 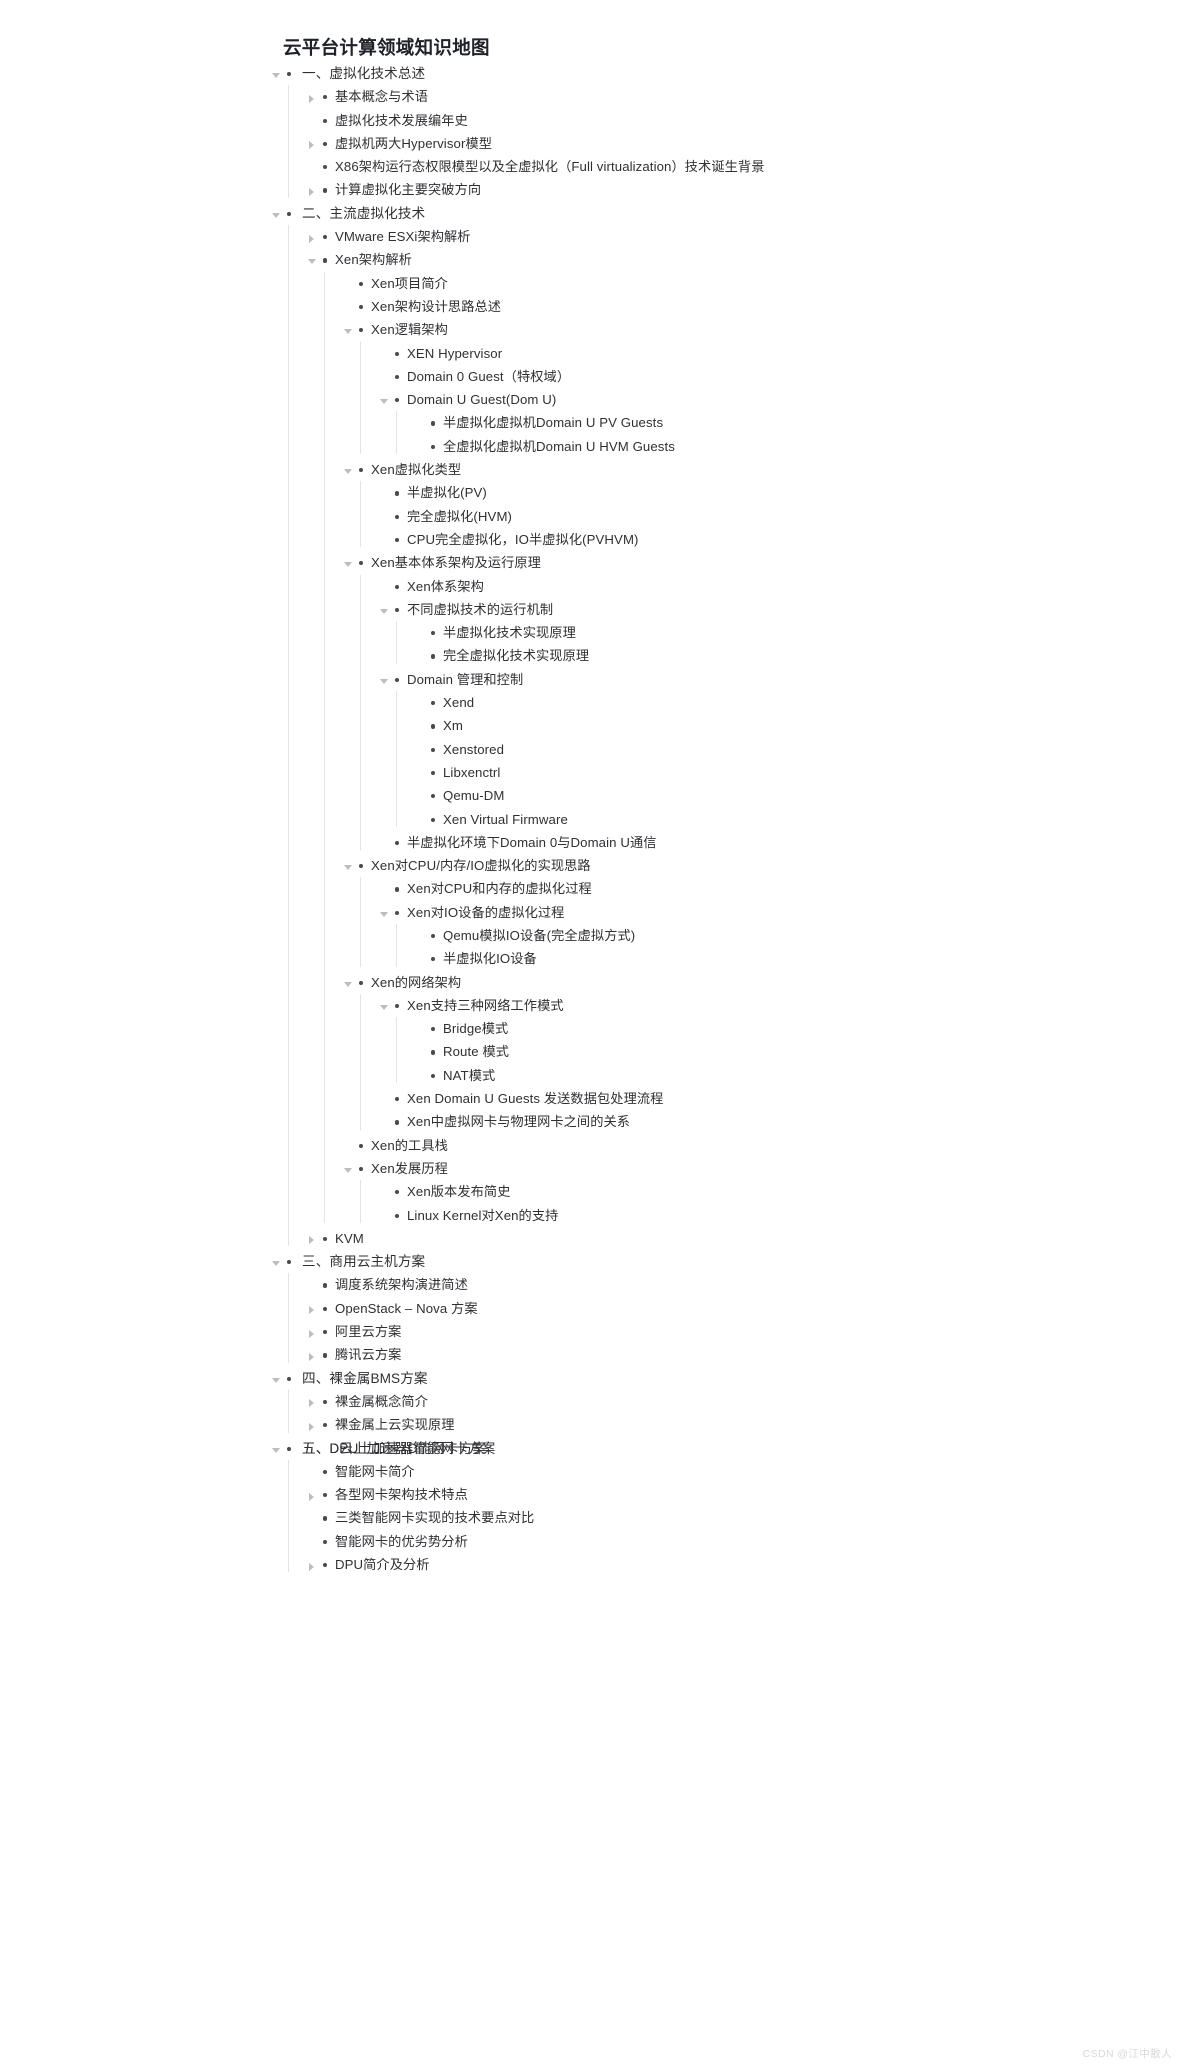 What do you see at coordinates (756, 329) in the screenshot?
I see `outline-row-xen逻辑架构: Xen逻辑架构` at bounding box center [756, 329].